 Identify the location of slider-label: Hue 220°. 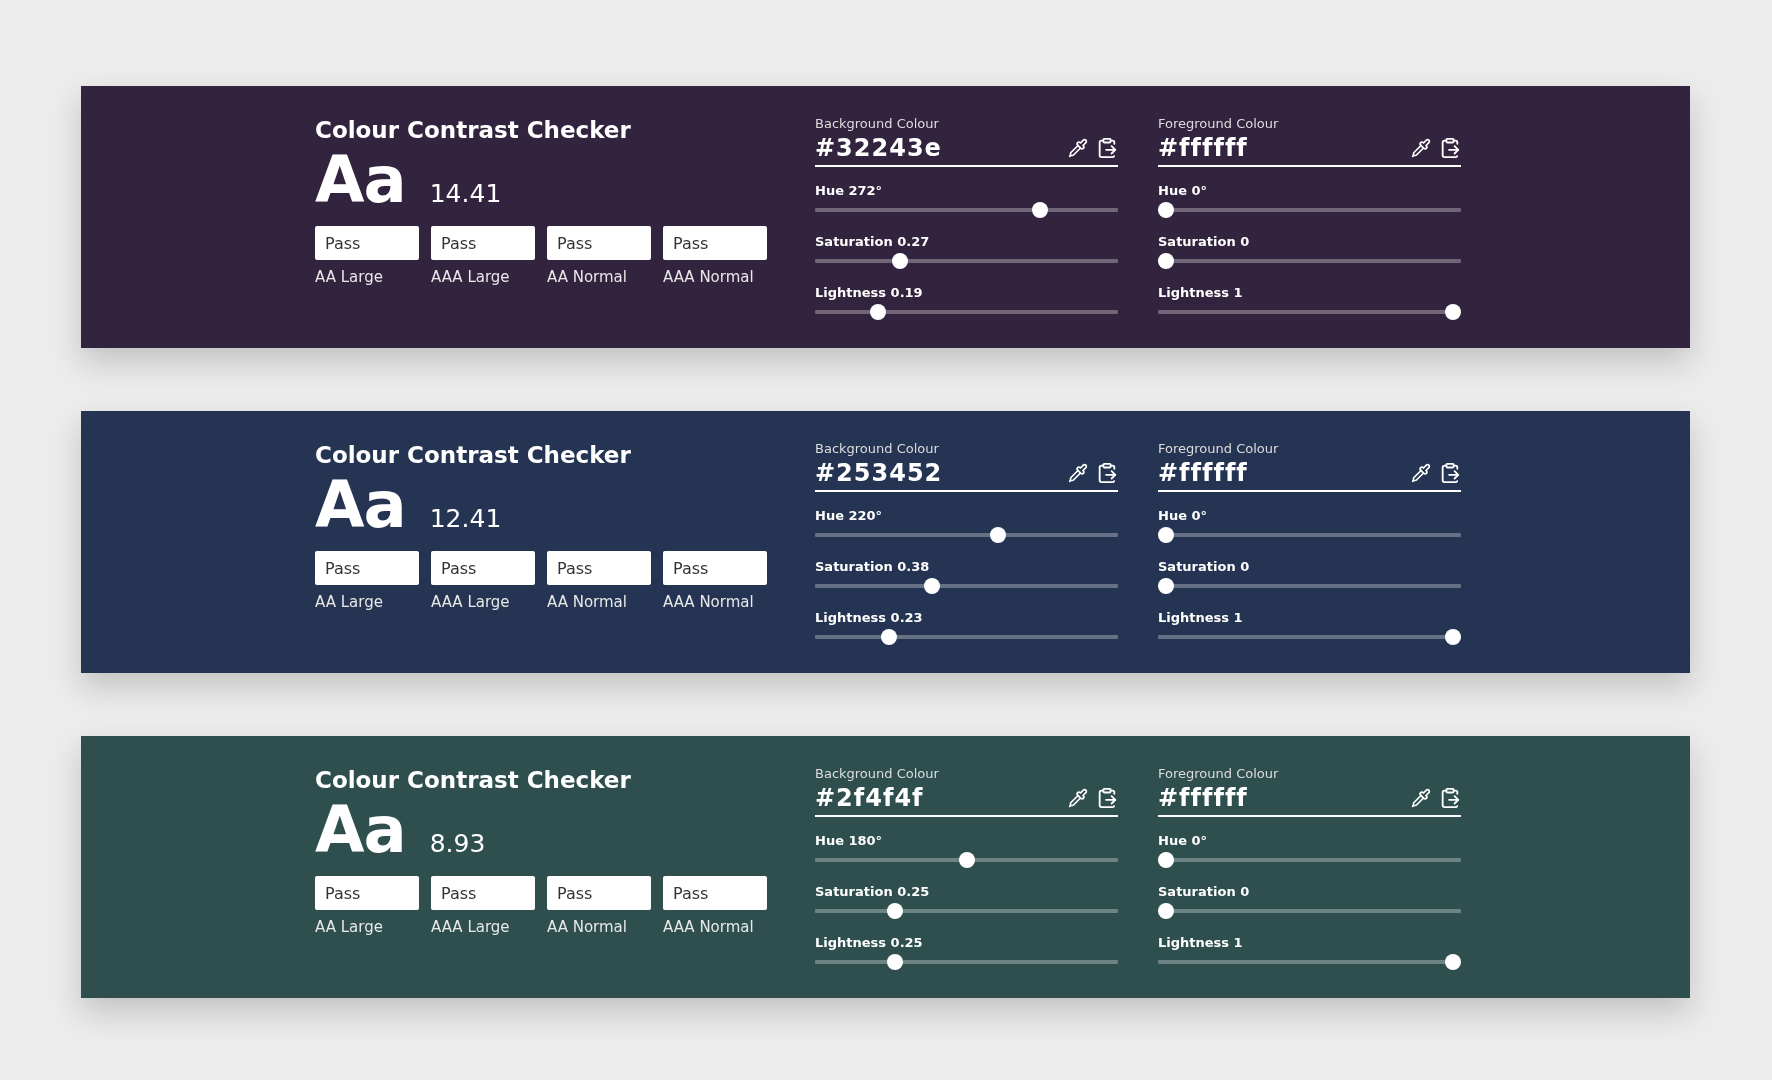
(849, 515).